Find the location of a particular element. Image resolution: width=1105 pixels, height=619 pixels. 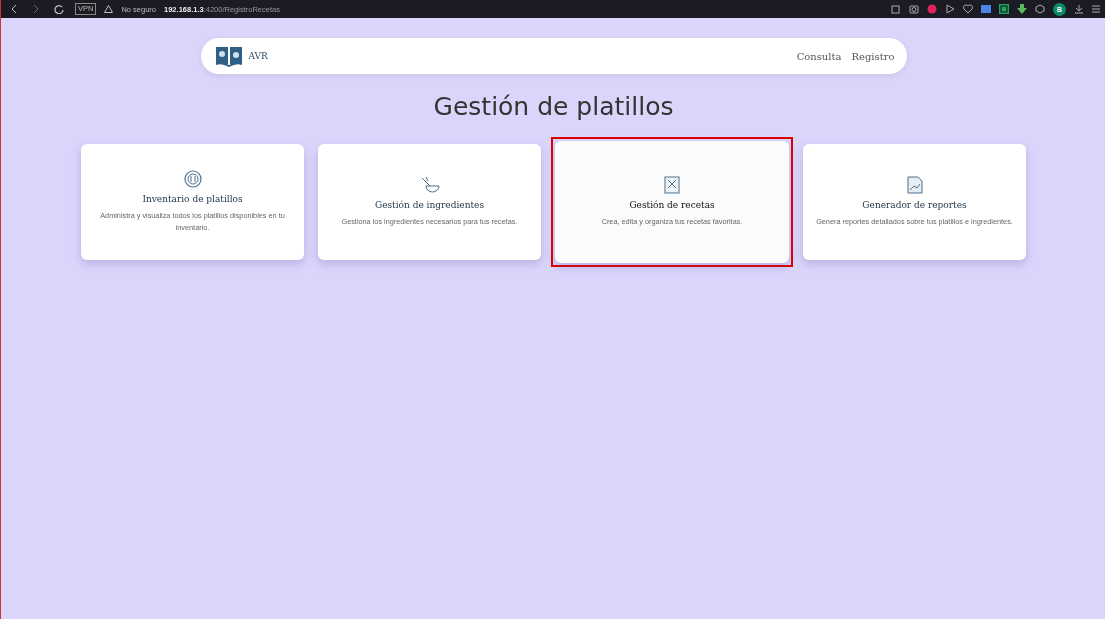

book-logo-icon is located at coordinates (228, 56).